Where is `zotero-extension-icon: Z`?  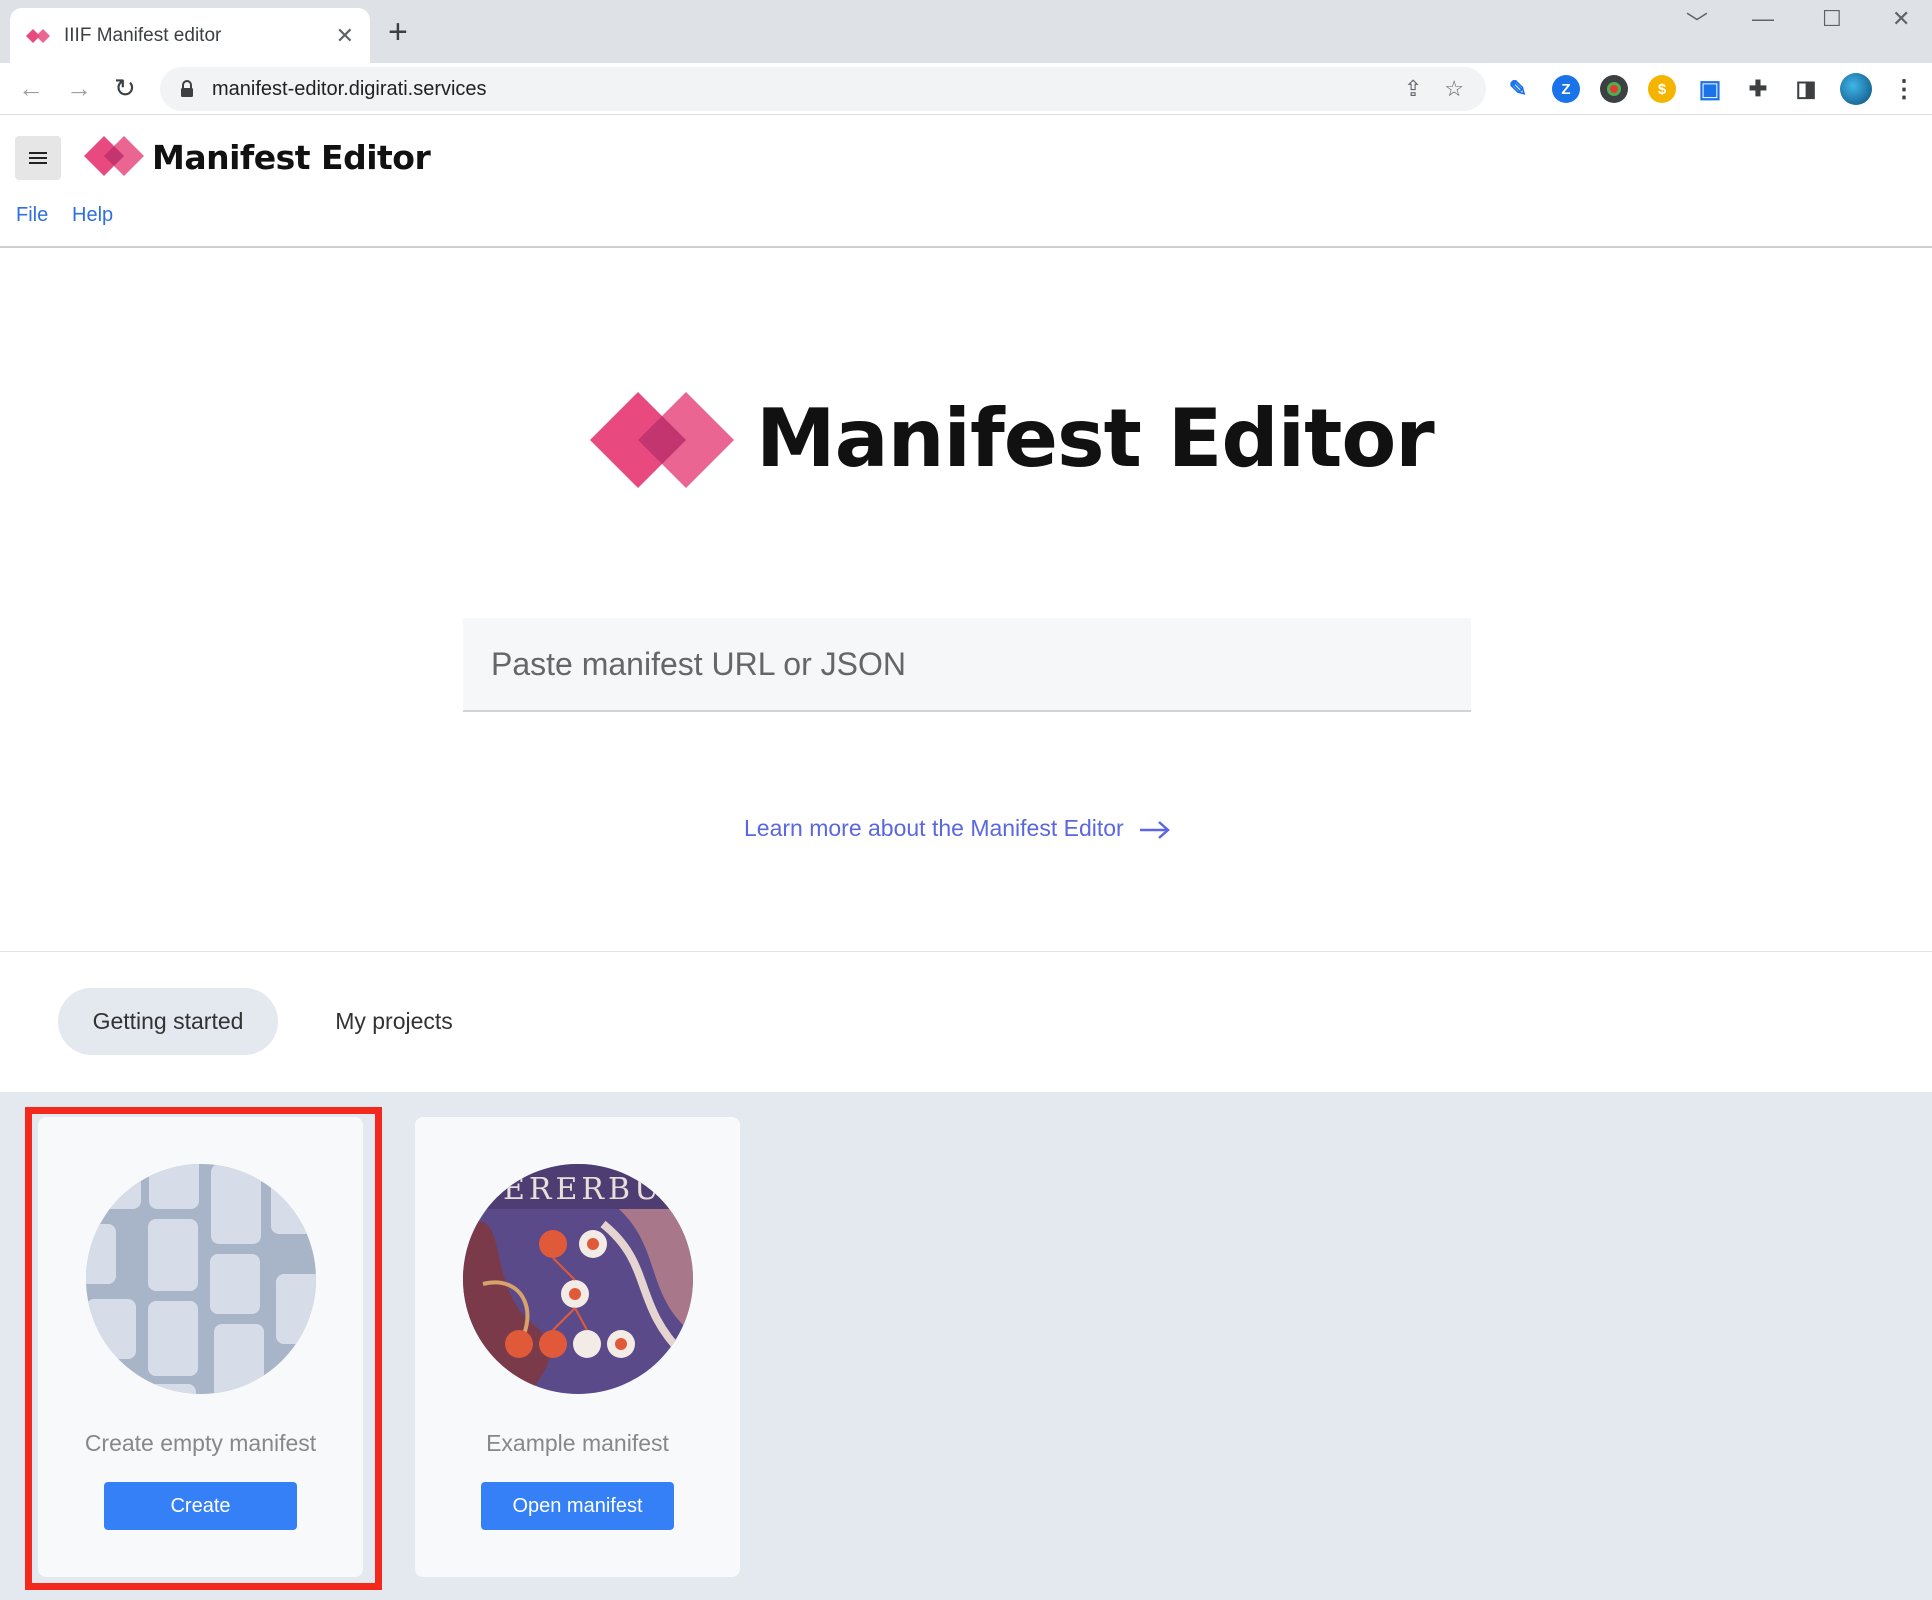
zotero-extension-icon: Z is located at coordinates (1566, 89).